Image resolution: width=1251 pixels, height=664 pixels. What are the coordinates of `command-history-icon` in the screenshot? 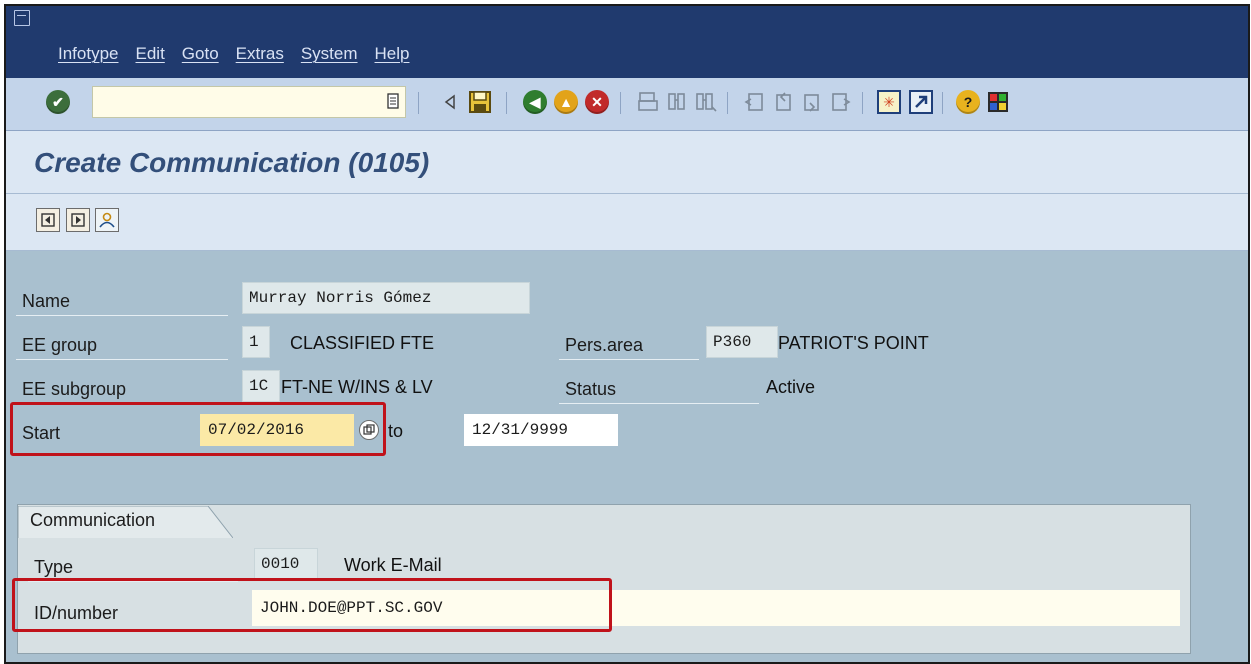 It's located at (393, 101).